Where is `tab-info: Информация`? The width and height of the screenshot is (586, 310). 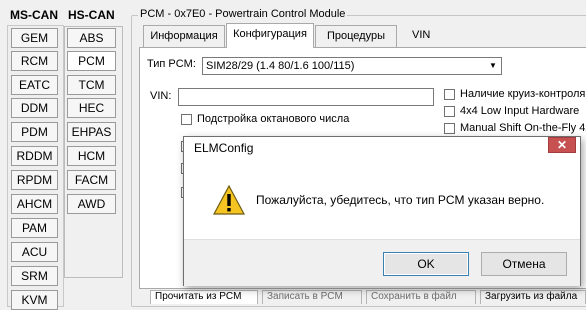
tab-info: Информация is located at coordinates (184, 36).